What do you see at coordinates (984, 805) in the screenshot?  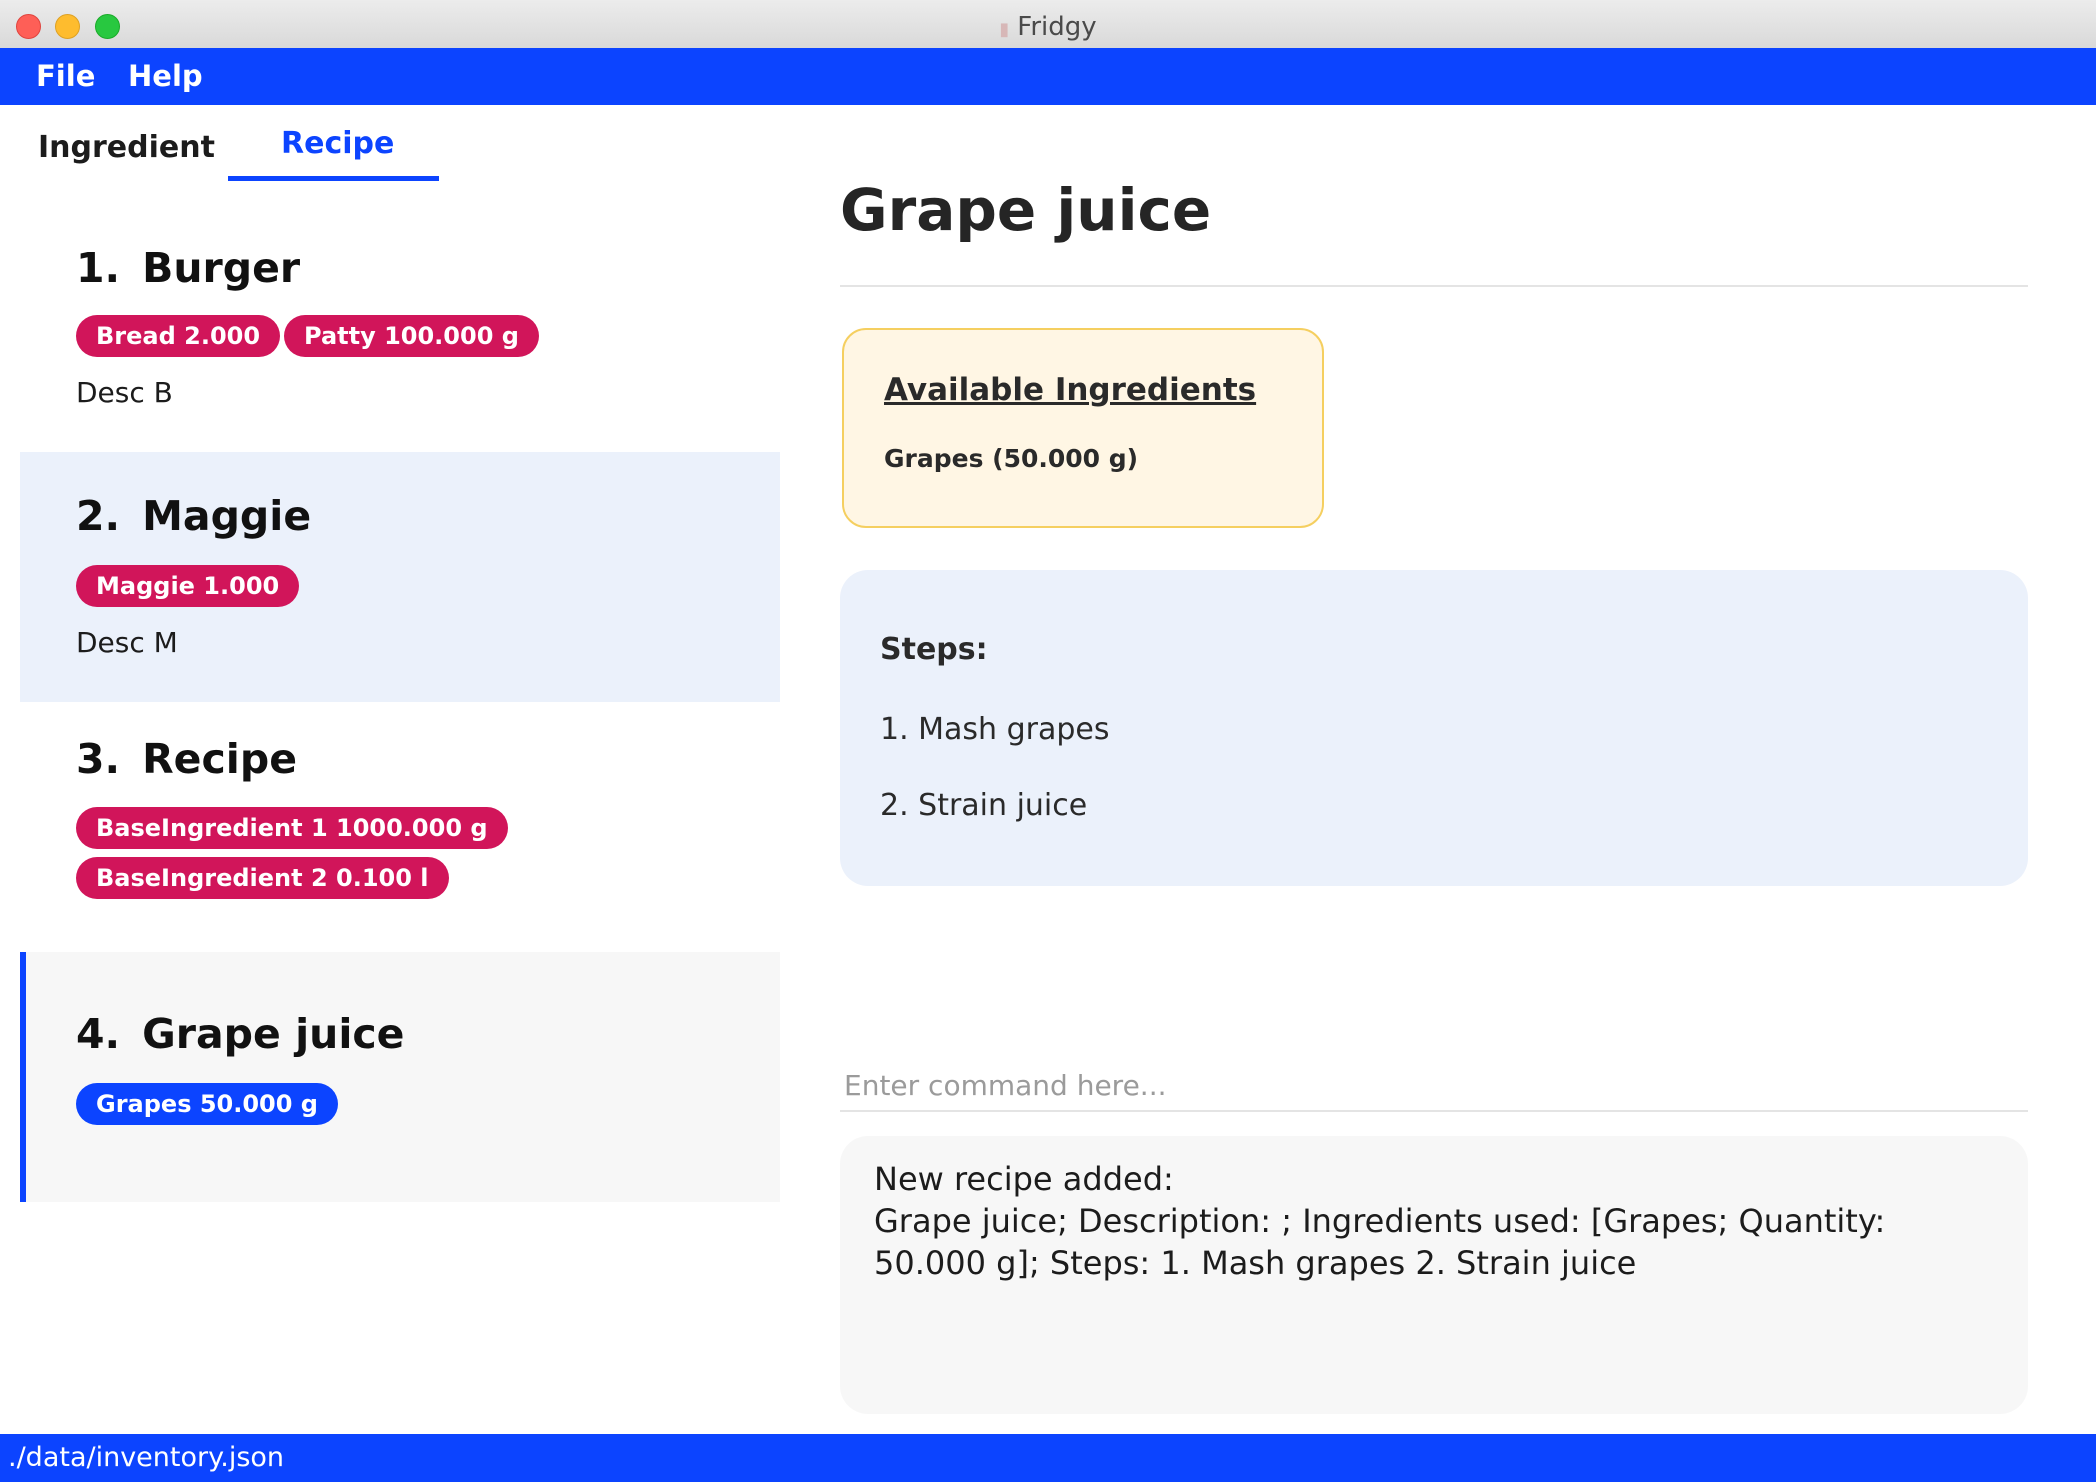 I see `step-item: 2. Strain juice` at bounding box center [984, 805].